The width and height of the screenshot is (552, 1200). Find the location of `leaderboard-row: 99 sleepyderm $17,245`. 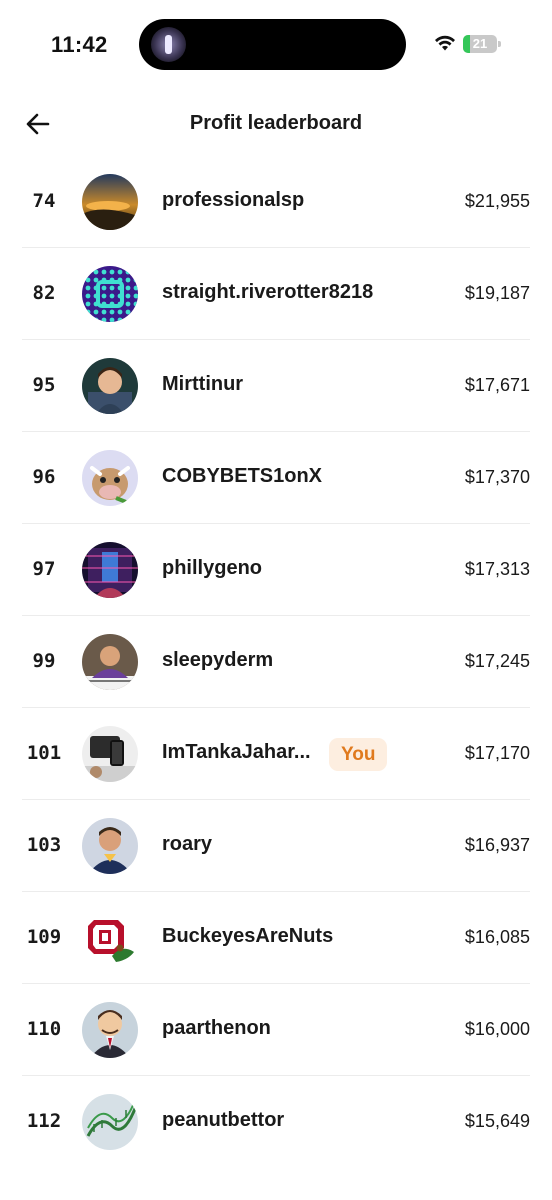

leaderboard-row: 99 sleepyderm $17,245 is located at coordinates (276, 662).